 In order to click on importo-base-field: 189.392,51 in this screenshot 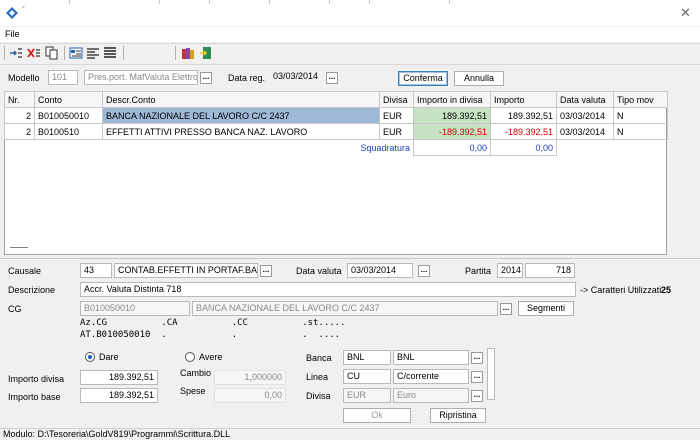, I will do `click(119, 395)`.